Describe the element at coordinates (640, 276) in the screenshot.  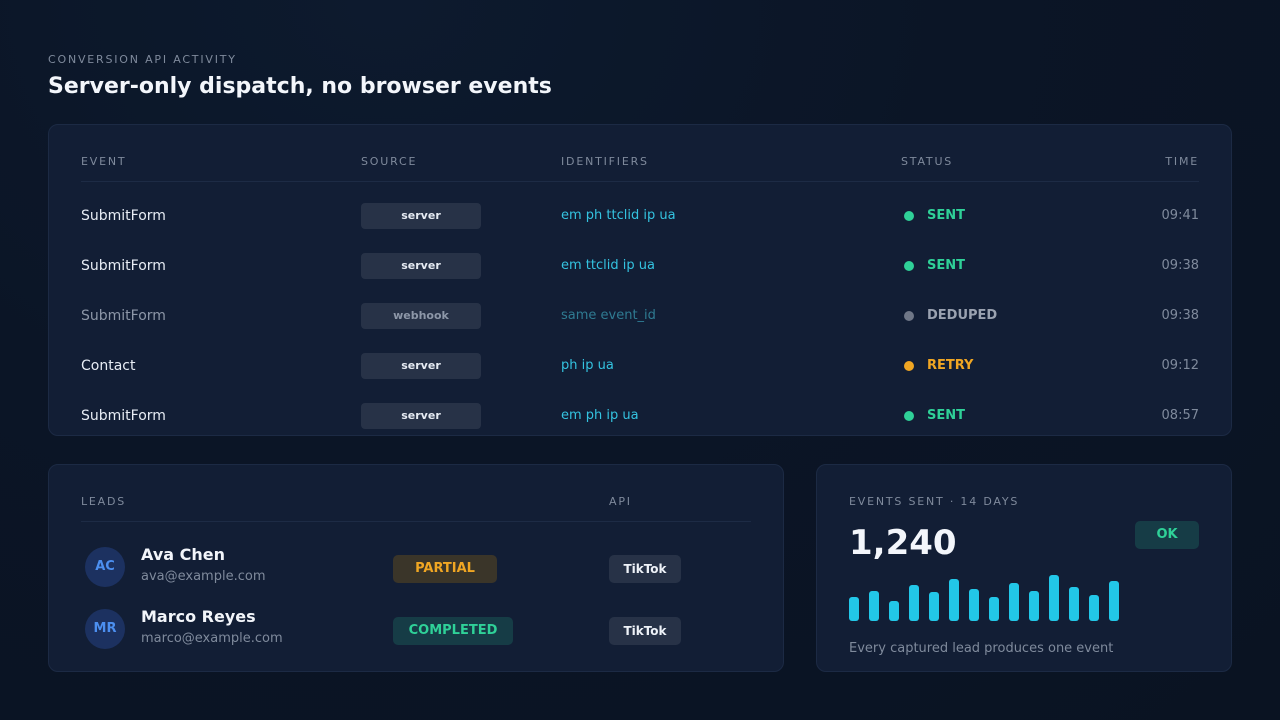
I see `table-row: SubmitForm server em ttclid ip ua SENT 09:38` at that location.